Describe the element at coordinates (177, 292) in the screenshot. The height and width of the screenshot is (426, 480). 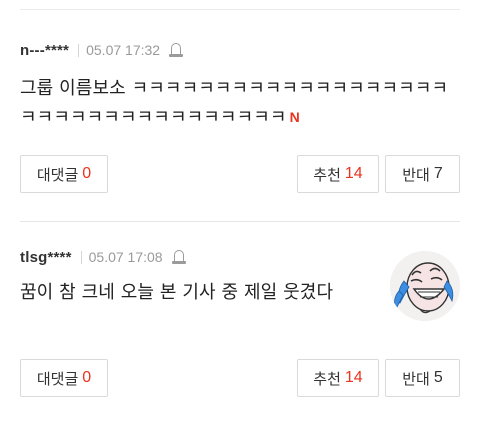
I see `comment-text: 꿈이 참 크네 오늘 본 기사 중 제일 웃겼다` at that location.